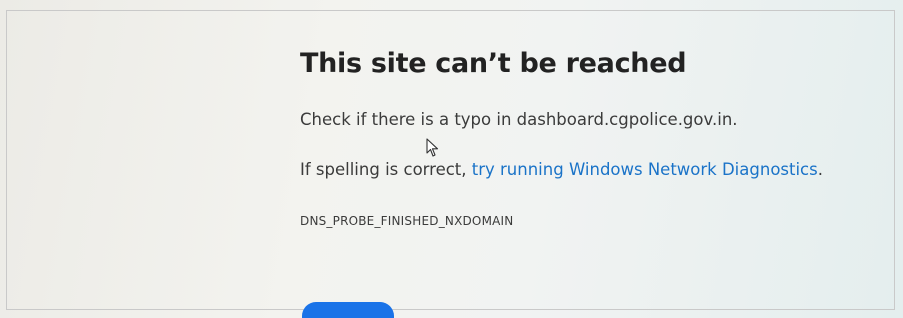 This screenshot has height=318, width=903. What do you see at coordinates (408, 119) in the screenshot?
I see `typo-message-prefix: Check if there is a typo in` at bounding box center [408, 119].